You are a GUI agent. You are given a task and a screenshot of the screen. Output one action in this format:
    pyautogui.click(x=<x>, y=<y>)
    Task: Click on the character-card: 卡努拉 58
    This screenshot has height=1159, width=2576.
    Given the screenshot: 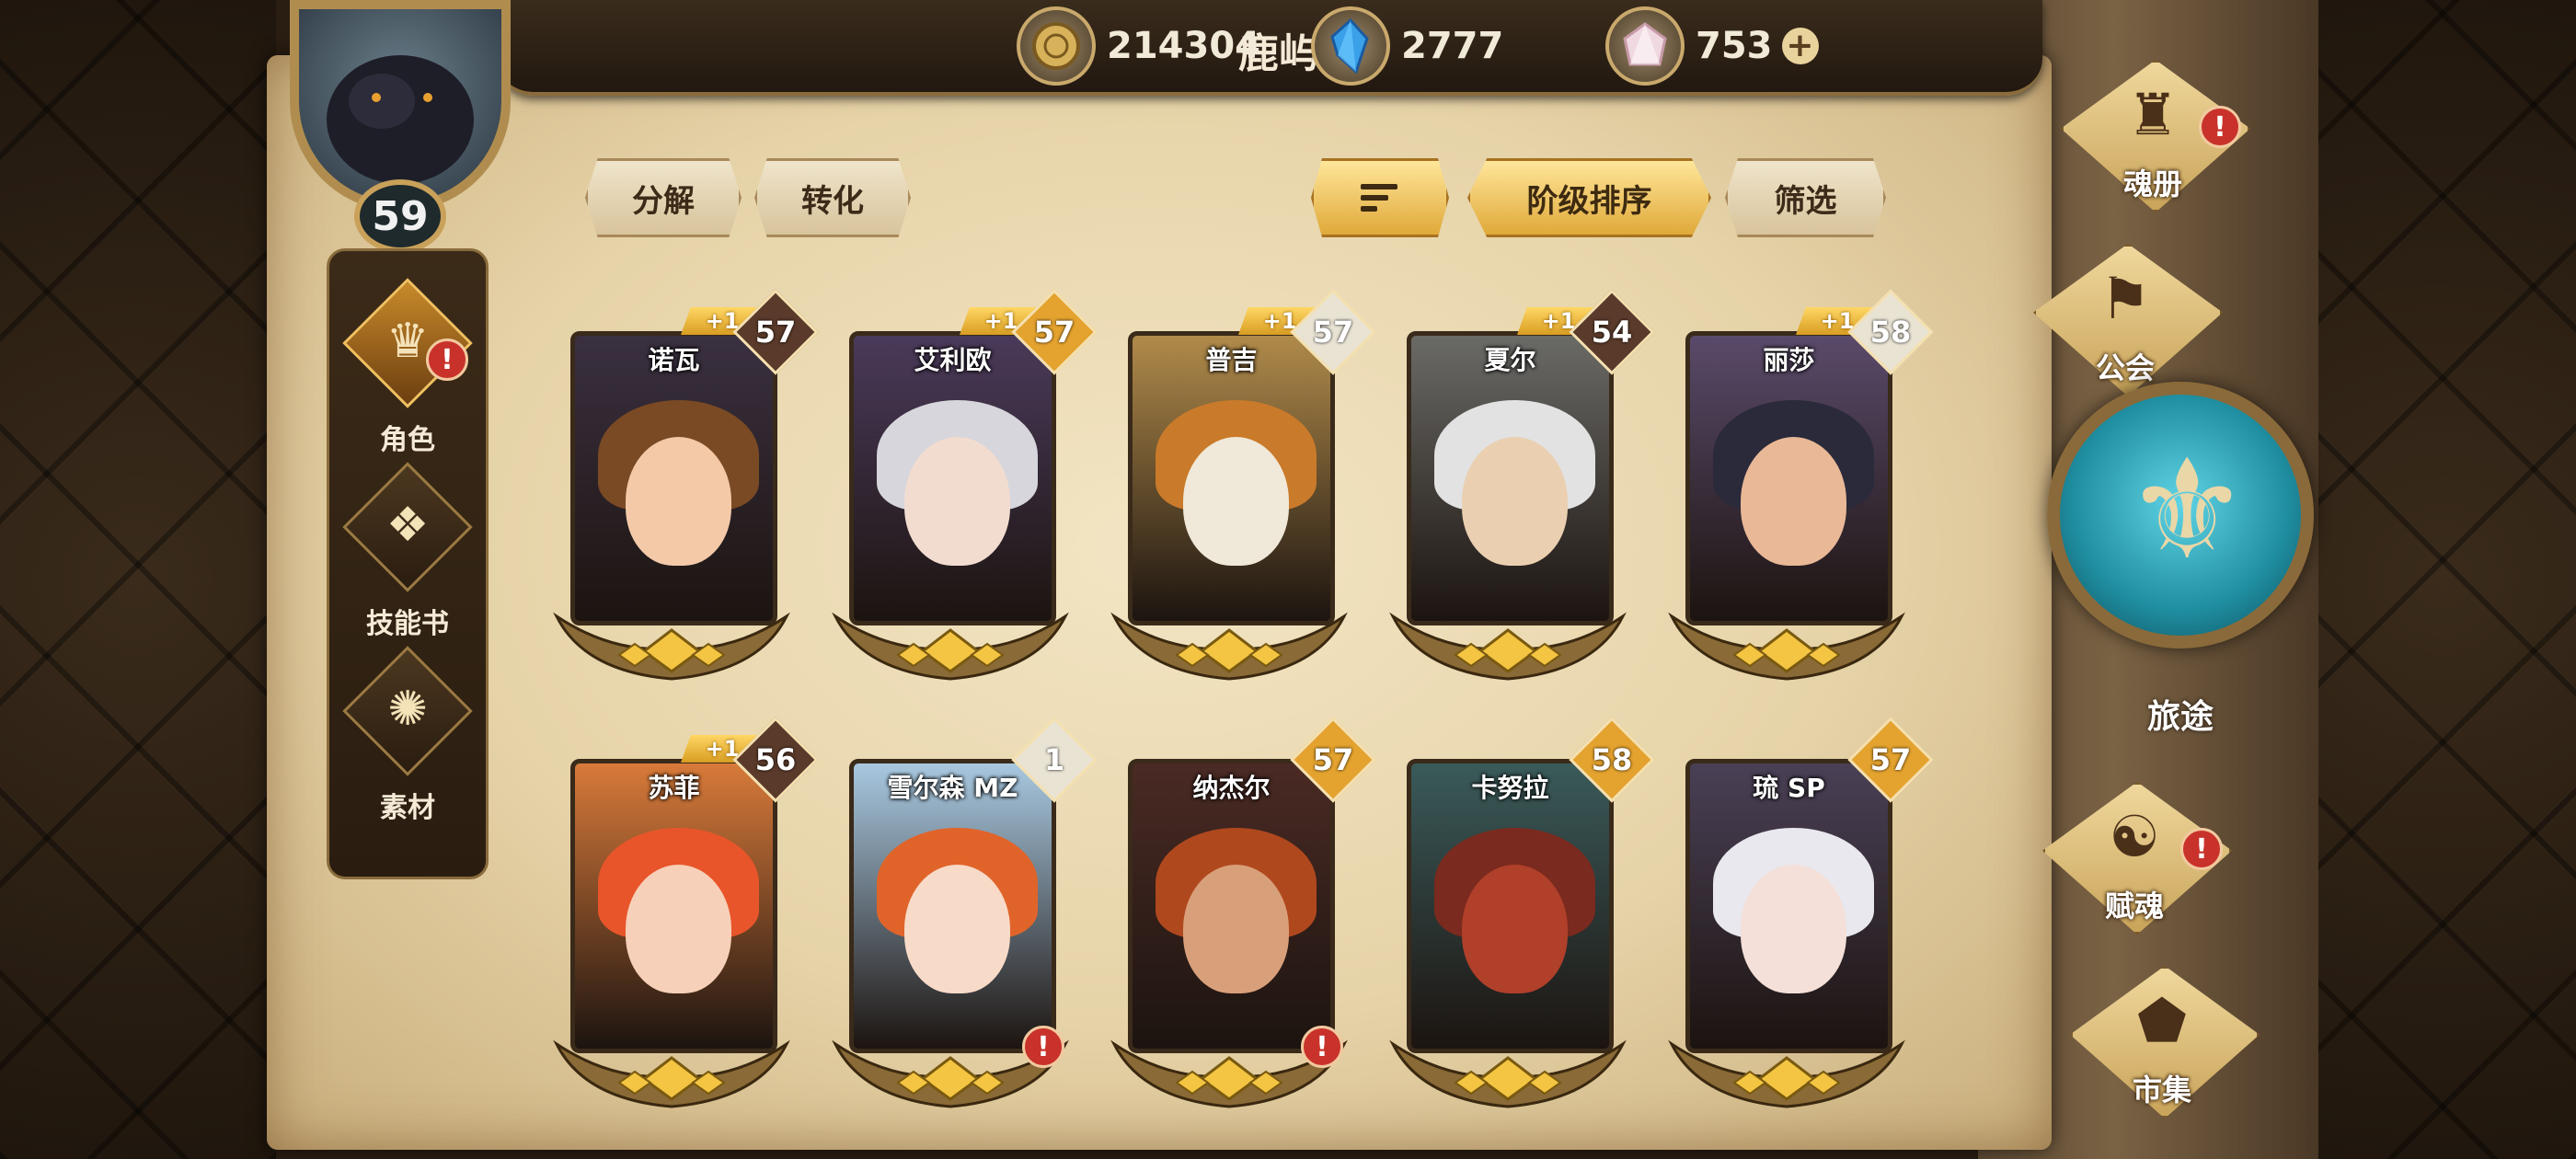 What is the action you would take?
    pyautogui.click(x=1522, y=912)
    